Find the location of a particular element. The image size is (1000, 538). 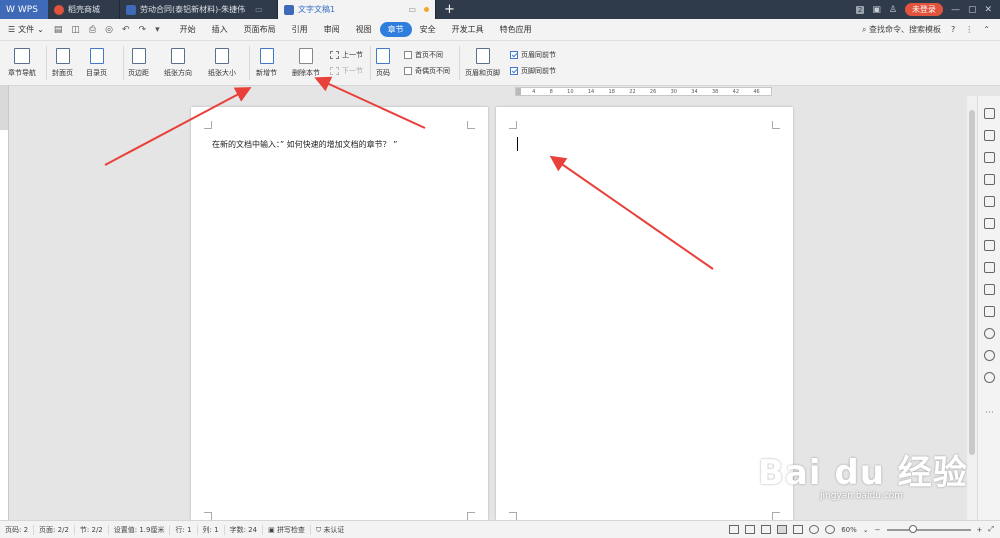

tab-document-1: 文字文稿1 ▭ is located at coordinates (357, 9).